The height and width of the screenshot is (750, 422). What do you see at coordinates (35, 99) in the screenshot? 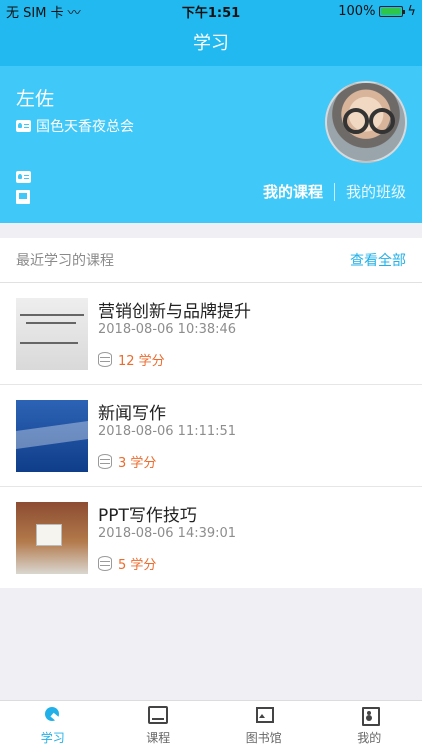
I see `profile-name: 左佐` at bounding box center [35, 99].